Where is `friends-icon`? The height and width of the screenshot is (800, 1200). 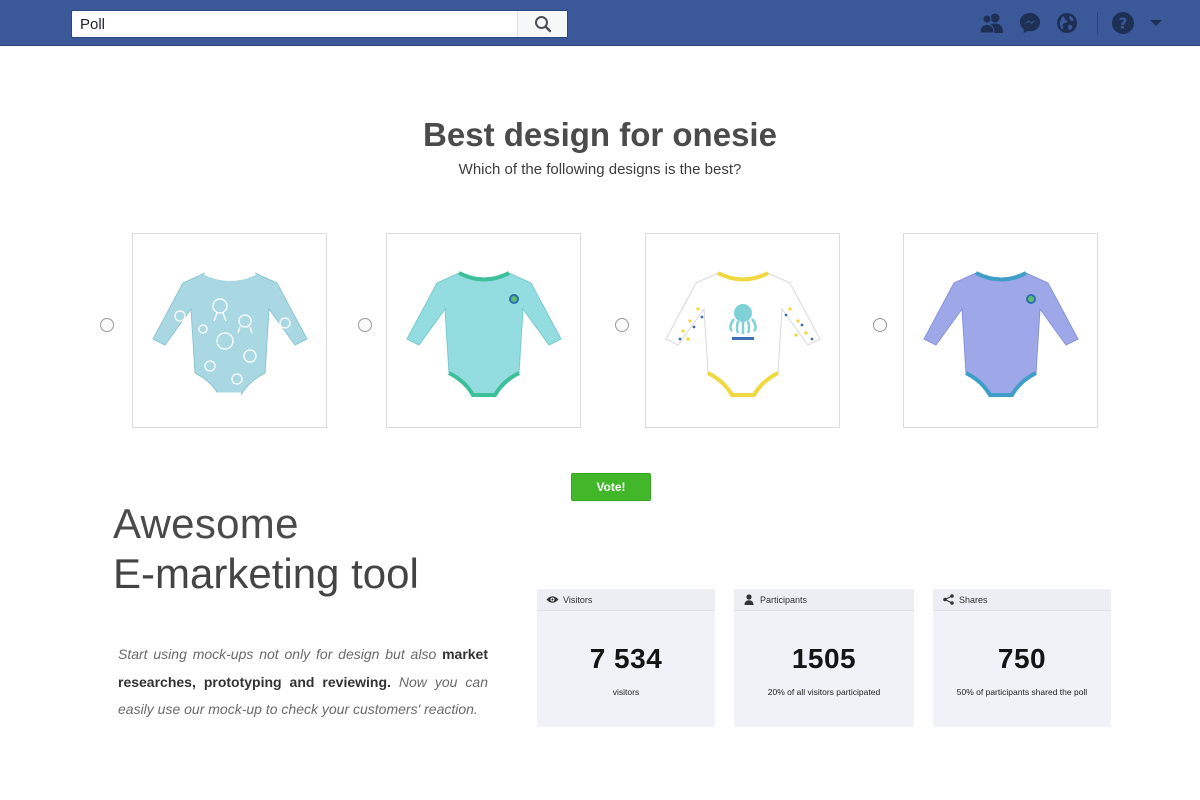
friends-icon is located at coordinates (992, 23).